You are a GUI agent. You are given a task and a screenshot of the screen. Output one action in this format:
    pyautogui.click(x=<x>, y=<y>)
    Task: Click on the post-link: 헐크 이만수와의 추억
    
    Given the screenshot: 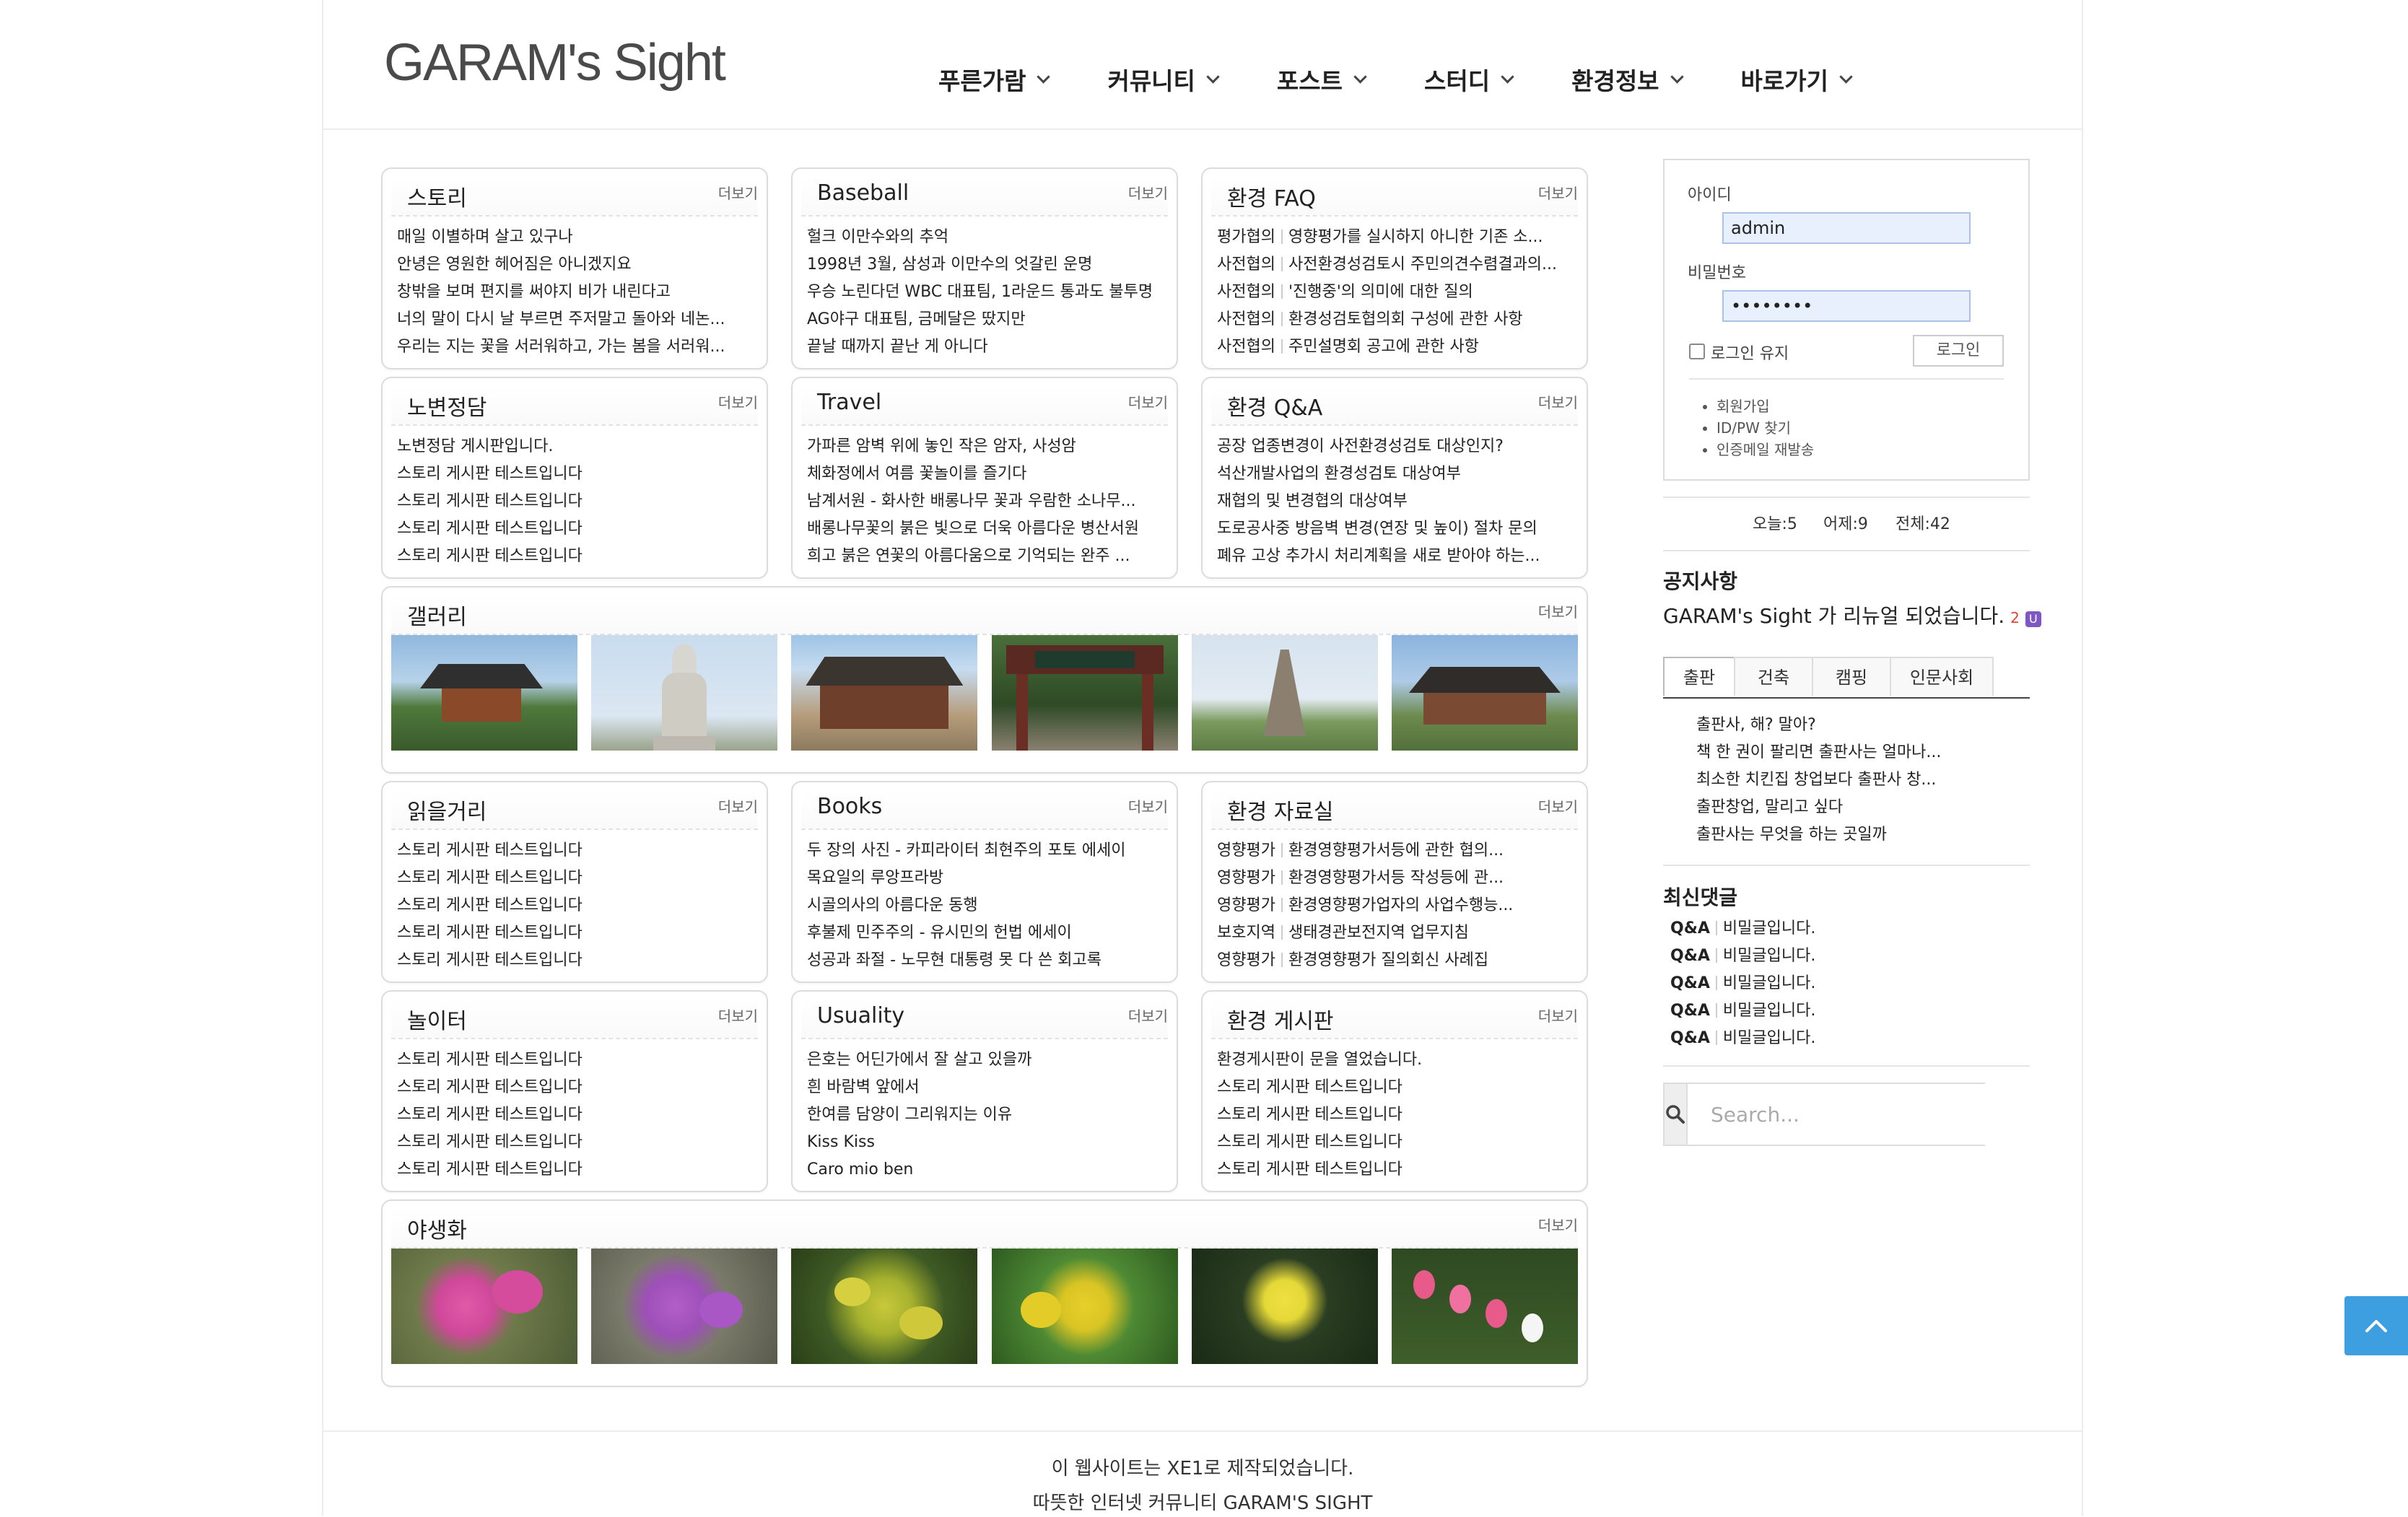 What is the action you would take?
    pyautogui.click(x=984, y=237)
    